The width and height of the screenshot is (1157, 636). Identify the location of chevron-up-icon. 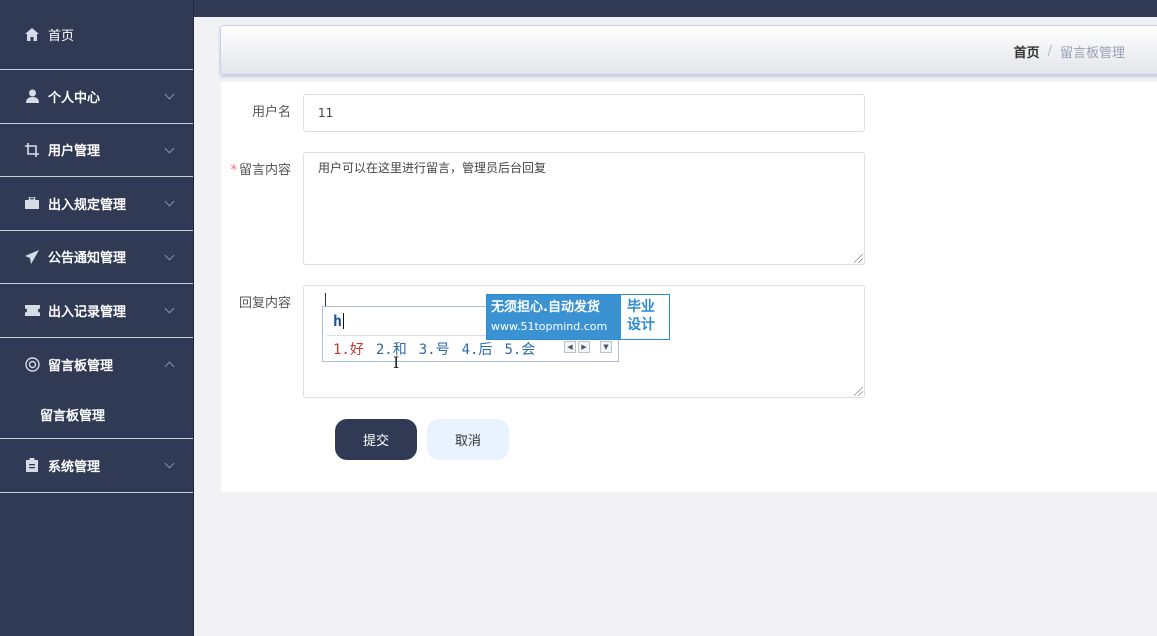
(169, 366).